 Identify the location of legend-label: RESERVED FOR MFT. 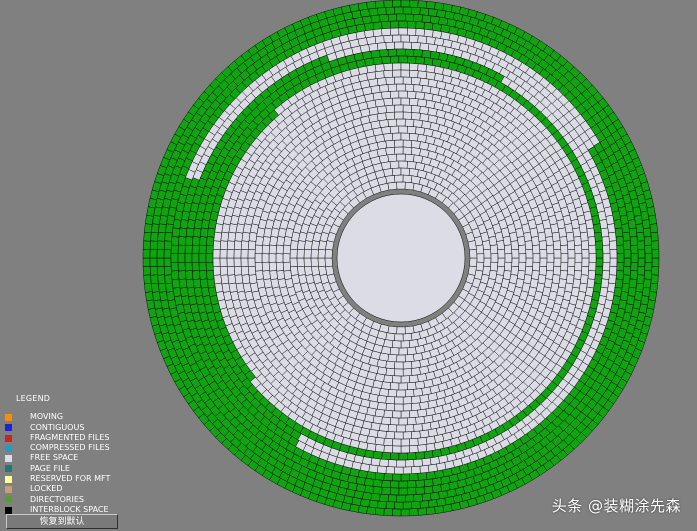
(70, 479).